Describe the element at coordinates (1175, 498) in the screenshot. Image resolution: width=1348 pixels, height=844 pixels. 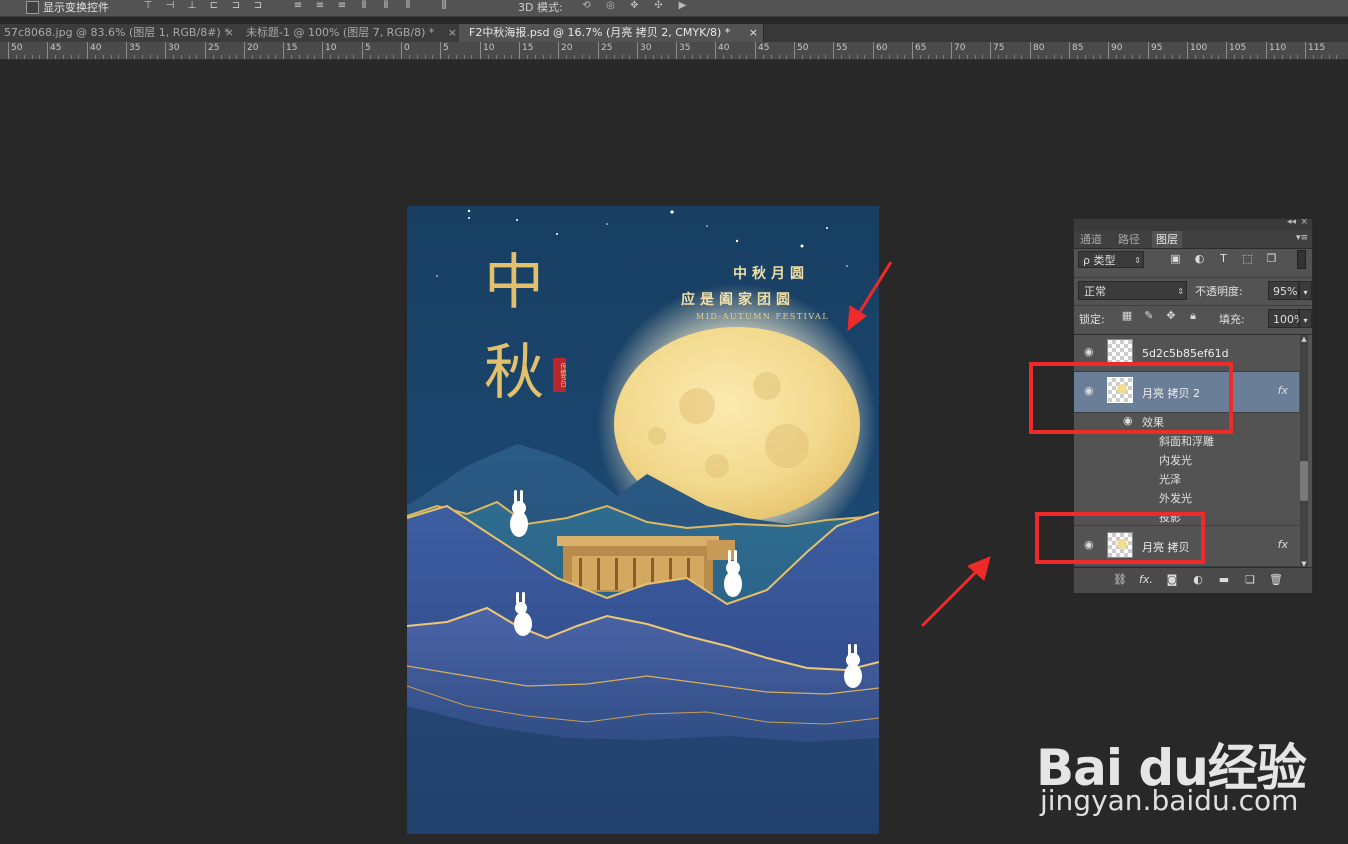
I see `effect-outer-glow: 外发光` at that location.